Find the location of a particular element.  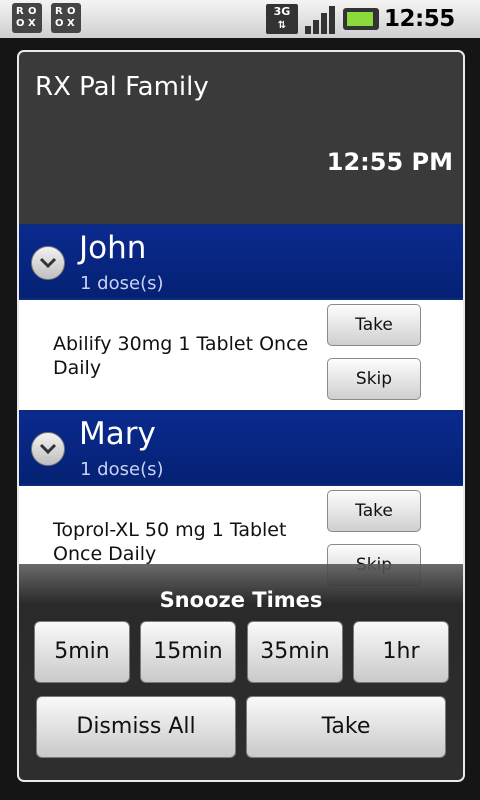

status-bar: R O O X R O O X 3G⇅ 12:55 PM is located at coordinates (240, 28).